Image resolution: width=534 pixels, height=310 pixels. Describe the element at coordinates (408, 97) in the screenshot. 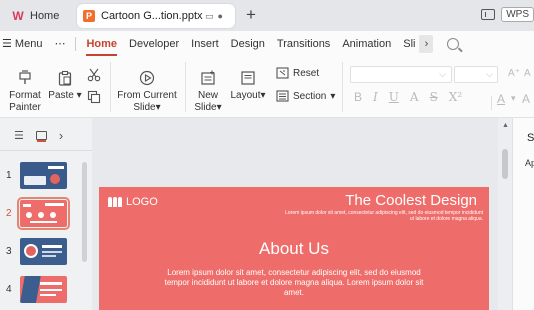

I see `font-format-buttons: B I U A S X²` at that location.